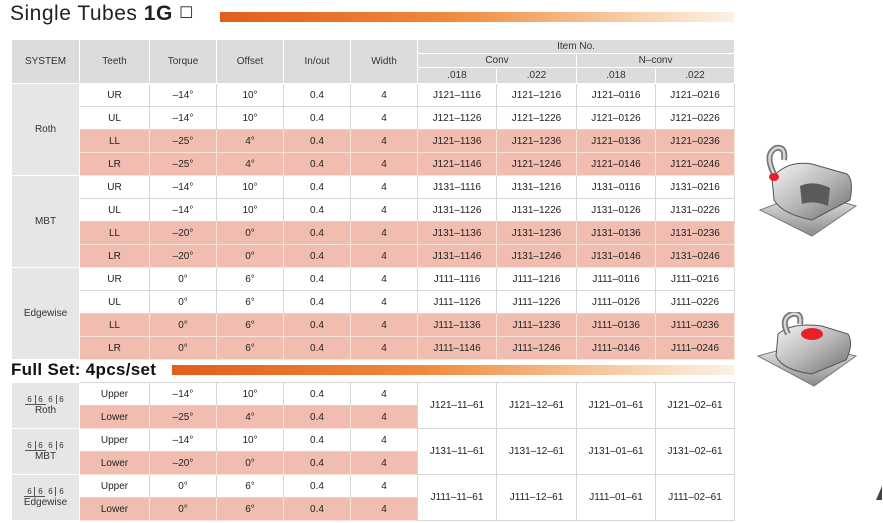 Image resolution: width=883 pixels, height=523 pixels. Describe the element at coordinates (616, 210) in the screenshot. I see `item-no-cell: J131–0126` at that location.